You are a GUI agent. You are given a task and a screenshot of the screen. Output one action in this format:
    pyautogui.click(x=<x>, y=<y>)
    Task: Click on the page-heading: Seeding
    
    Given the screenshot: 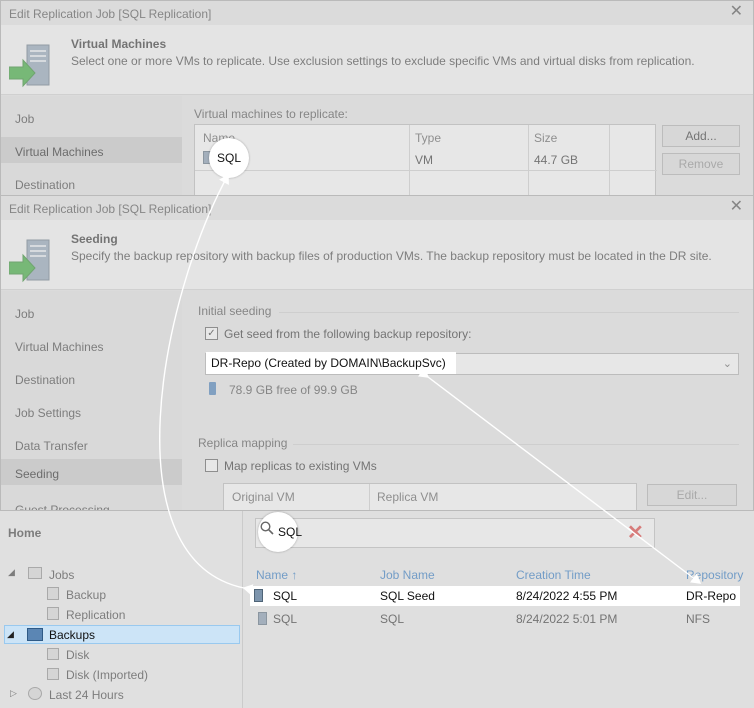 What is the action you would take?
    pyautogui.click(x=94, y=239)
    